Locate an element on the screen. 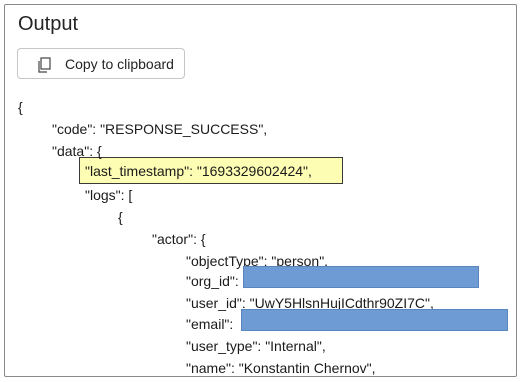 The image size is (525, 382). json-line: "org_id": is located at coordinates (212, 281).